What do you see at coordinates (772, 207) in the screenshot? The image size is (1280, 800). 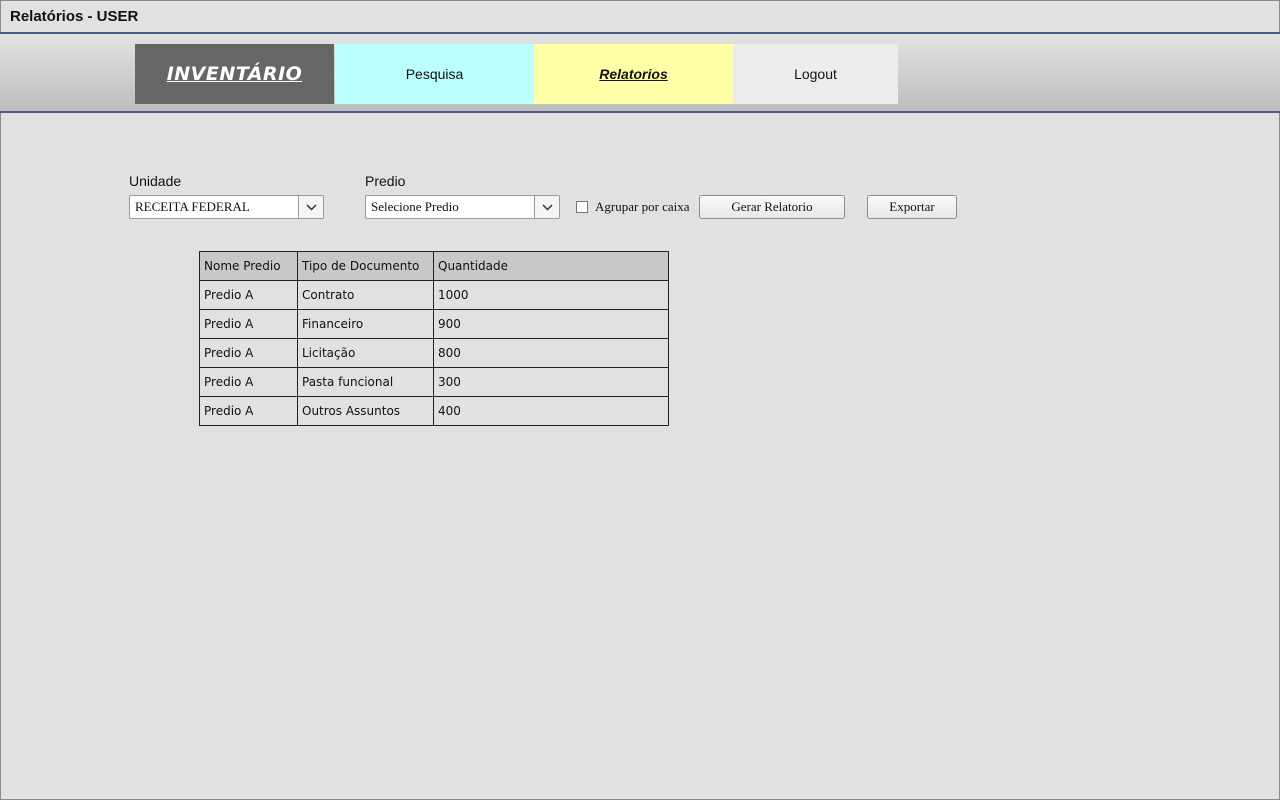 I see `gerar-relatorio-button: Gerar Relatorio` at bounding box center [772, 207].